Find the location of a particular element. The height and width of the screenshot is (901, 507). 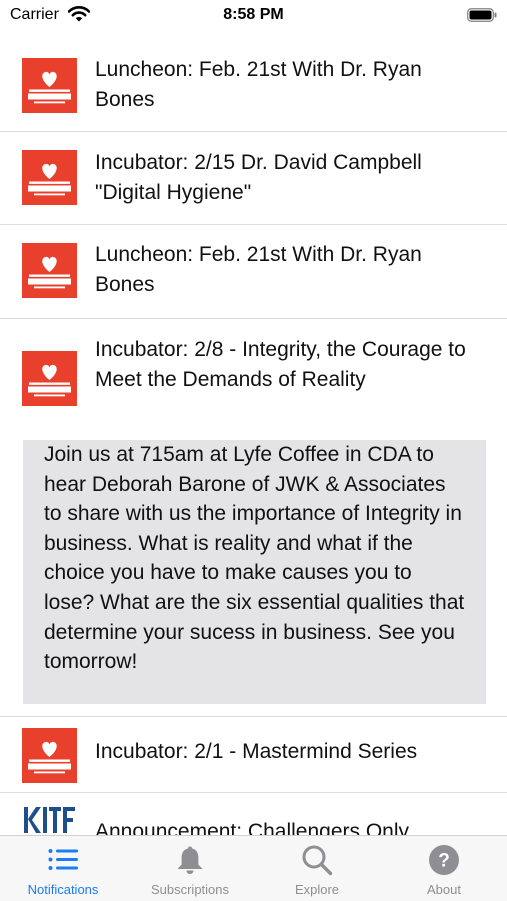

tab-notifications: Notifications is located at coordinates (63, 868).